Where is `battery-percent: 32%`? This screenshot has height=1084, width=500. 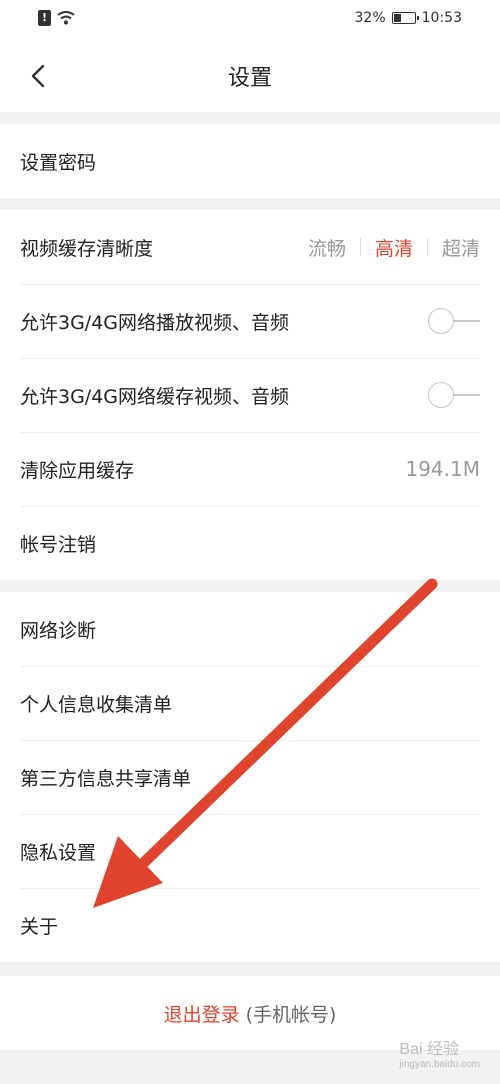 battery-percent: 32% is located at coordinates (370, 18).